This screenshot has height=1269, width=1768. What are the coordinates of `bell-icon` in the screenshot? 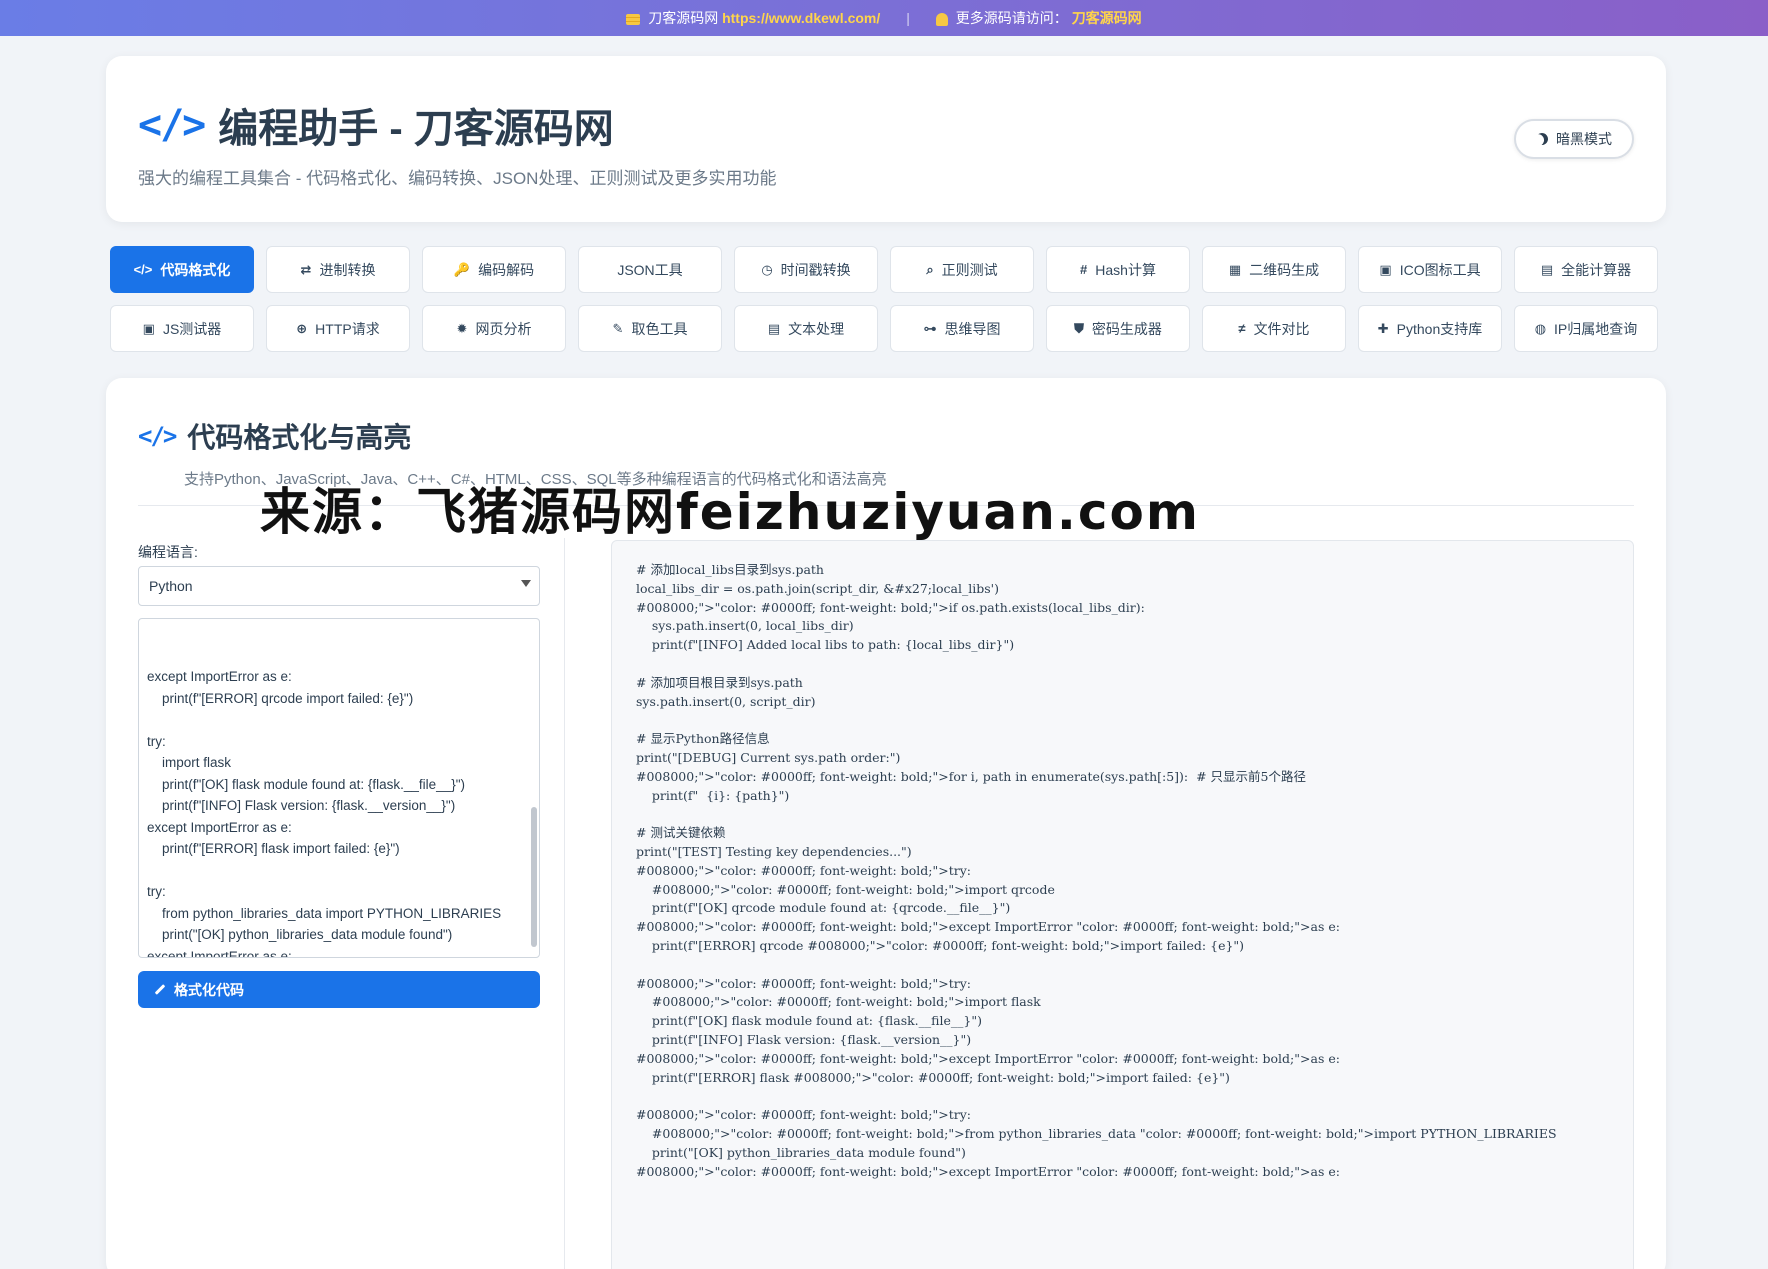 It's located at (941, 19).